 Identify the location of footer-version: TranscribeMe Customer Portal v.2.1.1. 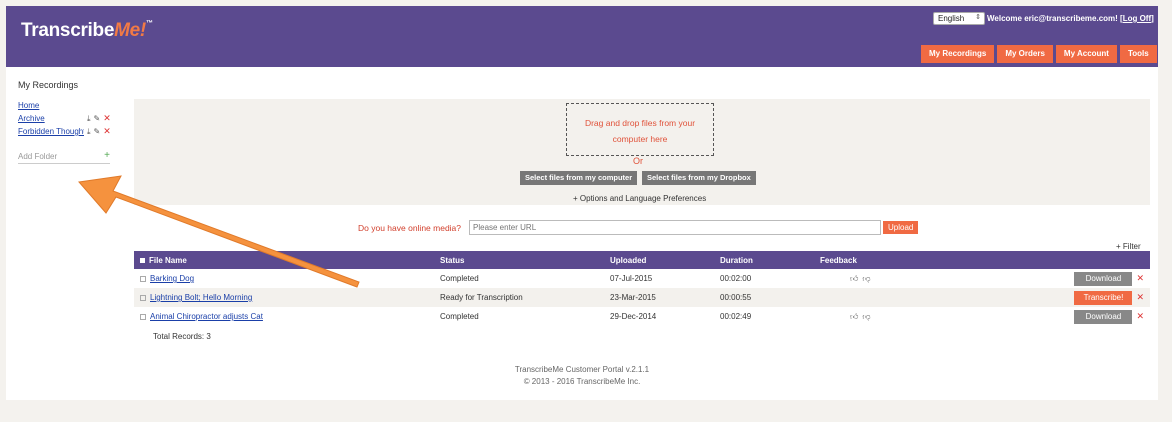
(582, 369).